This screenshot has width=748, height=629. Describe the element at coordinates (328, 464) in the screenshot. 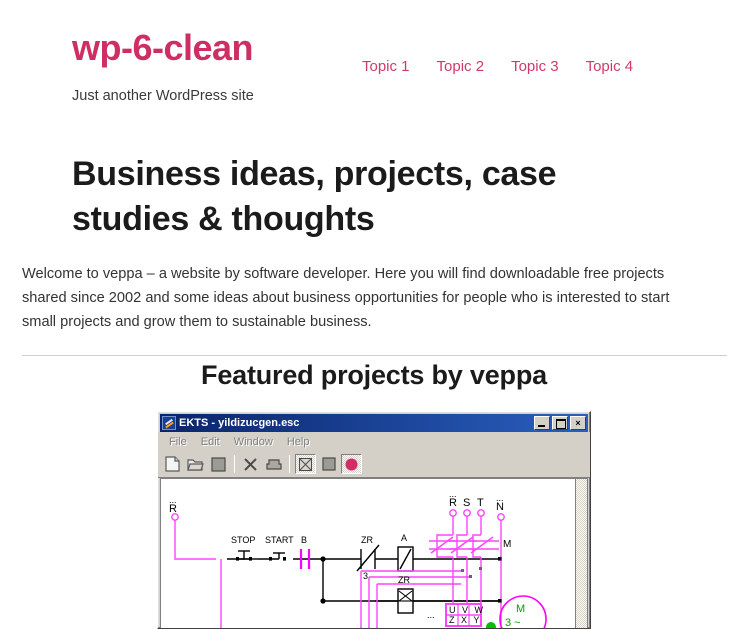

I see `stop-icon` at that location.